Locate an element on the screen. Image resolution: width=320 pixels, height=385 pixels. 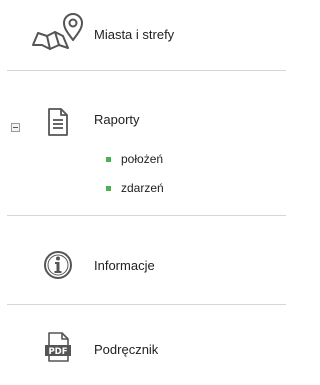
subitem-label: zdarzeń is located at coordinates (142, 188).